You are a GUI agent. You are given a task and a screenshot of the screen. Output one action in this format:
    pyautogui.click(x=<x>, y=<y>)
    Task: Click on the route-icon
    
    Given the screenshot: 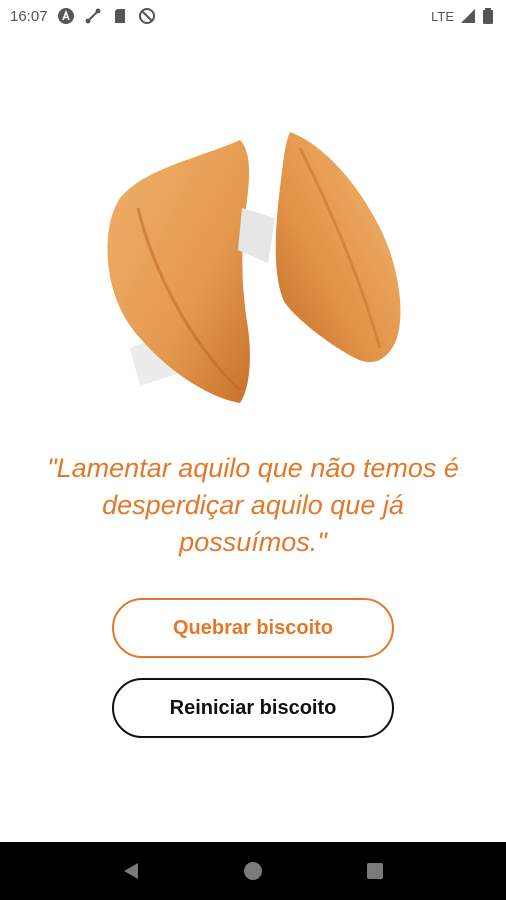 What is the action you would take?
    pyautogui.click(x=93, y=16)
    